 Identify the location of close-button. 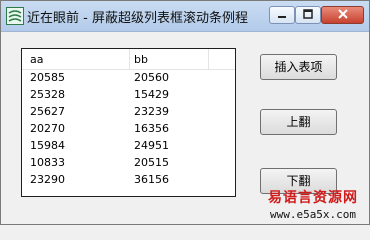
(342, 15).